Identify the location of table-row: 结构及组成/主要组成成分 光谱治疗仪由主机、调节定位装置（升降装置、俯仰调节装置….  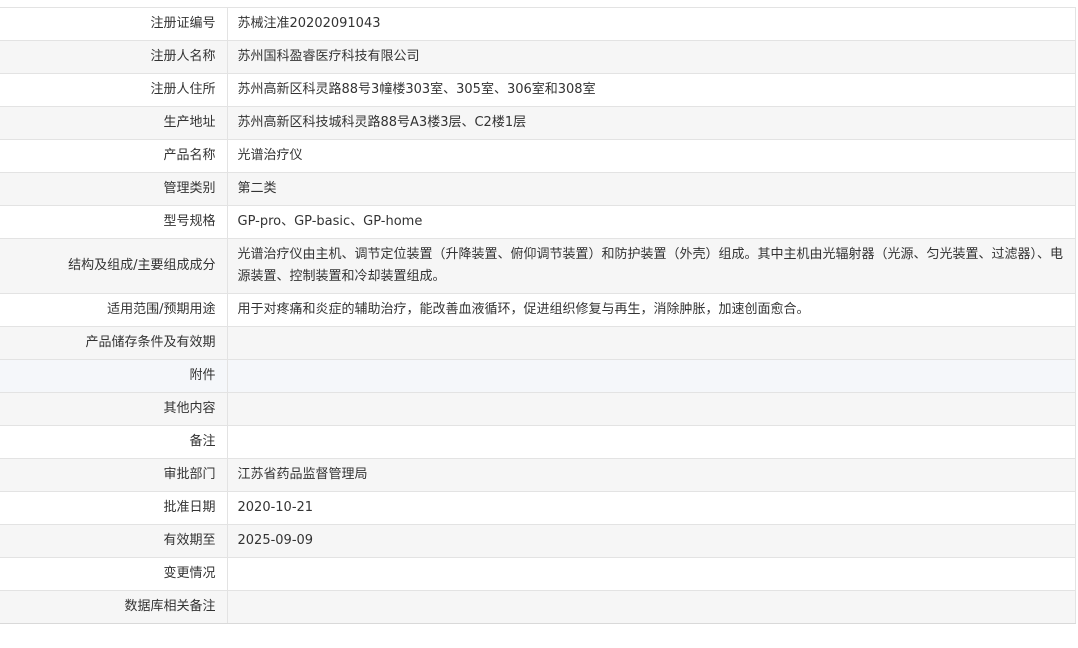
(538, 266).